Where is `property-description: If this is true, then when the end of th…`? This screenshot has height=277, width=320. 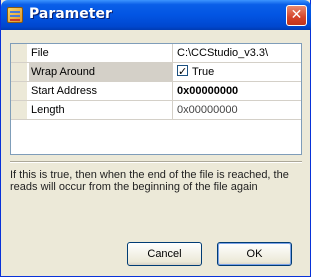 property-description: If this is true, then when the end of th… is located at coordinates (149, 181).